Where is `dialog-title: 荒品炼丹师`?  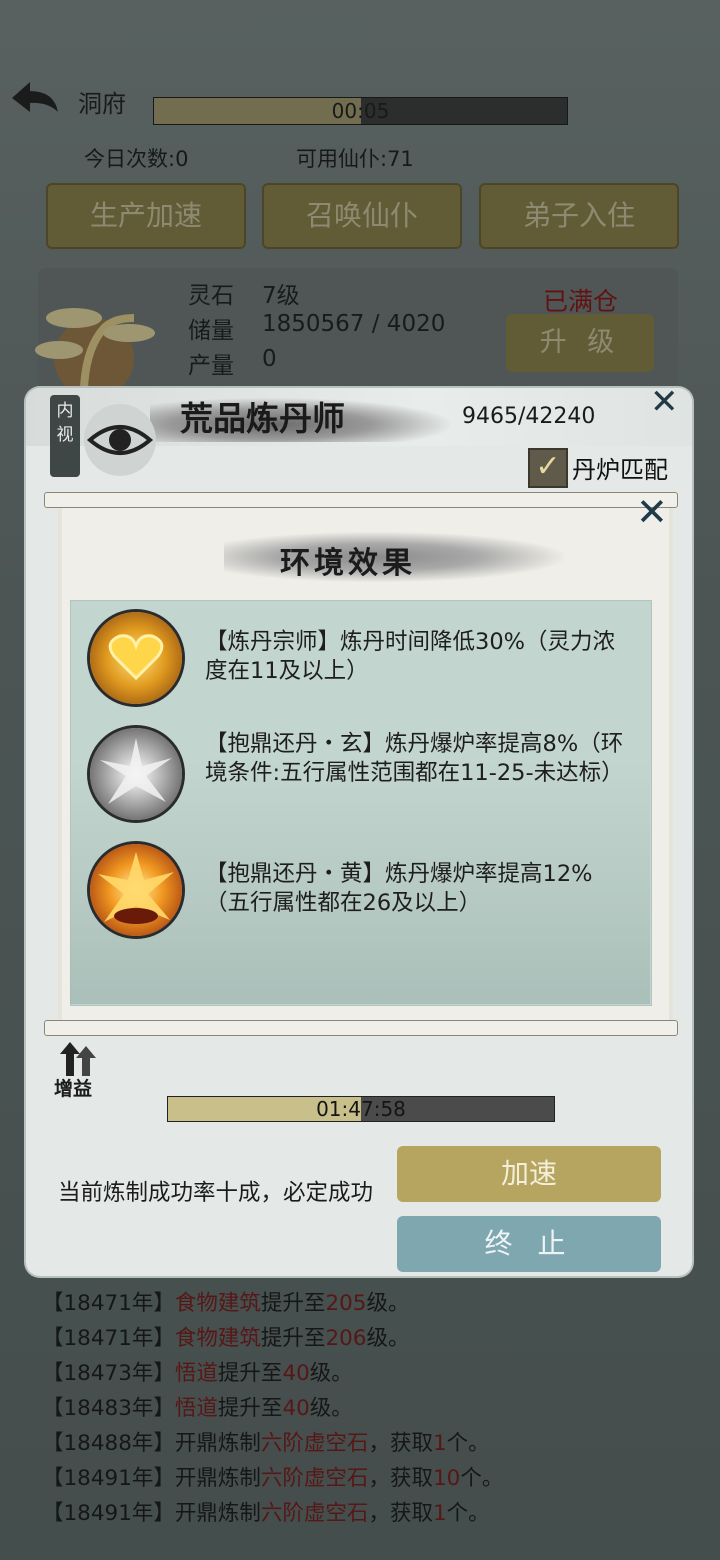
dialog-title: 荒品炼丹师 is located at coordinates (262, 418).